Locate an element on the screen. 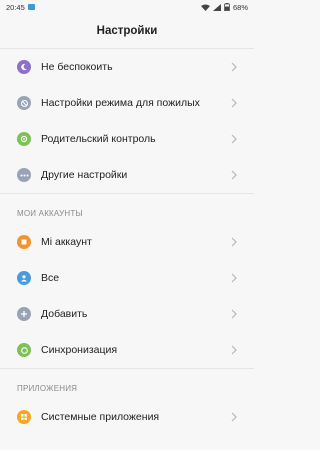 This screenshot has height=450, width=320. page-title-bar: Настройки is located at coordinates (127, 31).